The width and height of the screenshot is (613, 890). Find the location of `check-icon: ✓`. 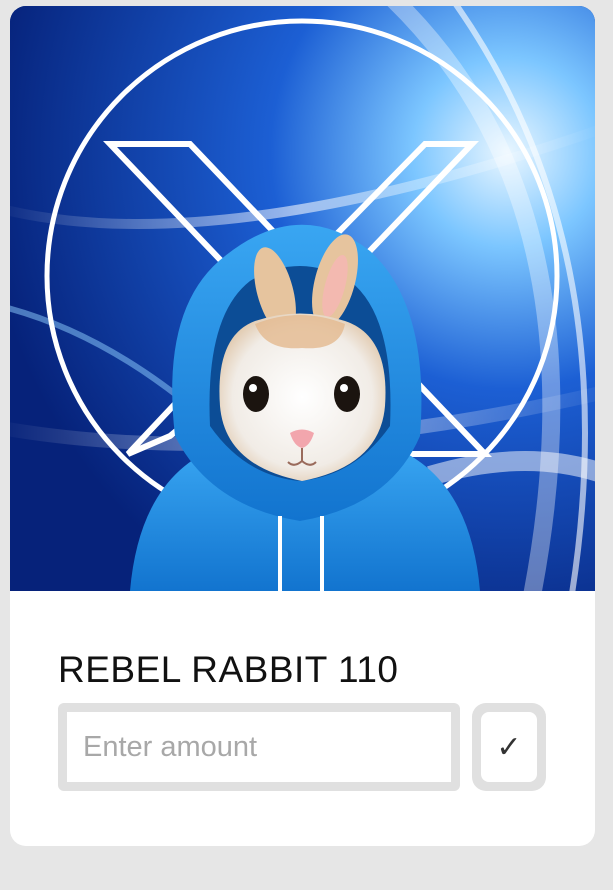

check-icon: ✓ is located at coordinates (509, 747).